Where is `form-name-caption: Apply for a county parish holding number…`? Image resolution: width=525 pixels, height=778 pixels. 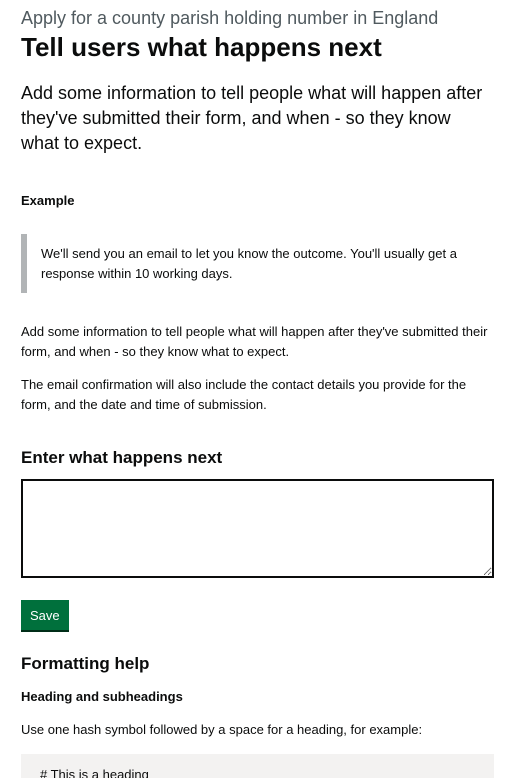
form-name-caption: Apply for a county parish holding number… is located at coordinates (230, 18).